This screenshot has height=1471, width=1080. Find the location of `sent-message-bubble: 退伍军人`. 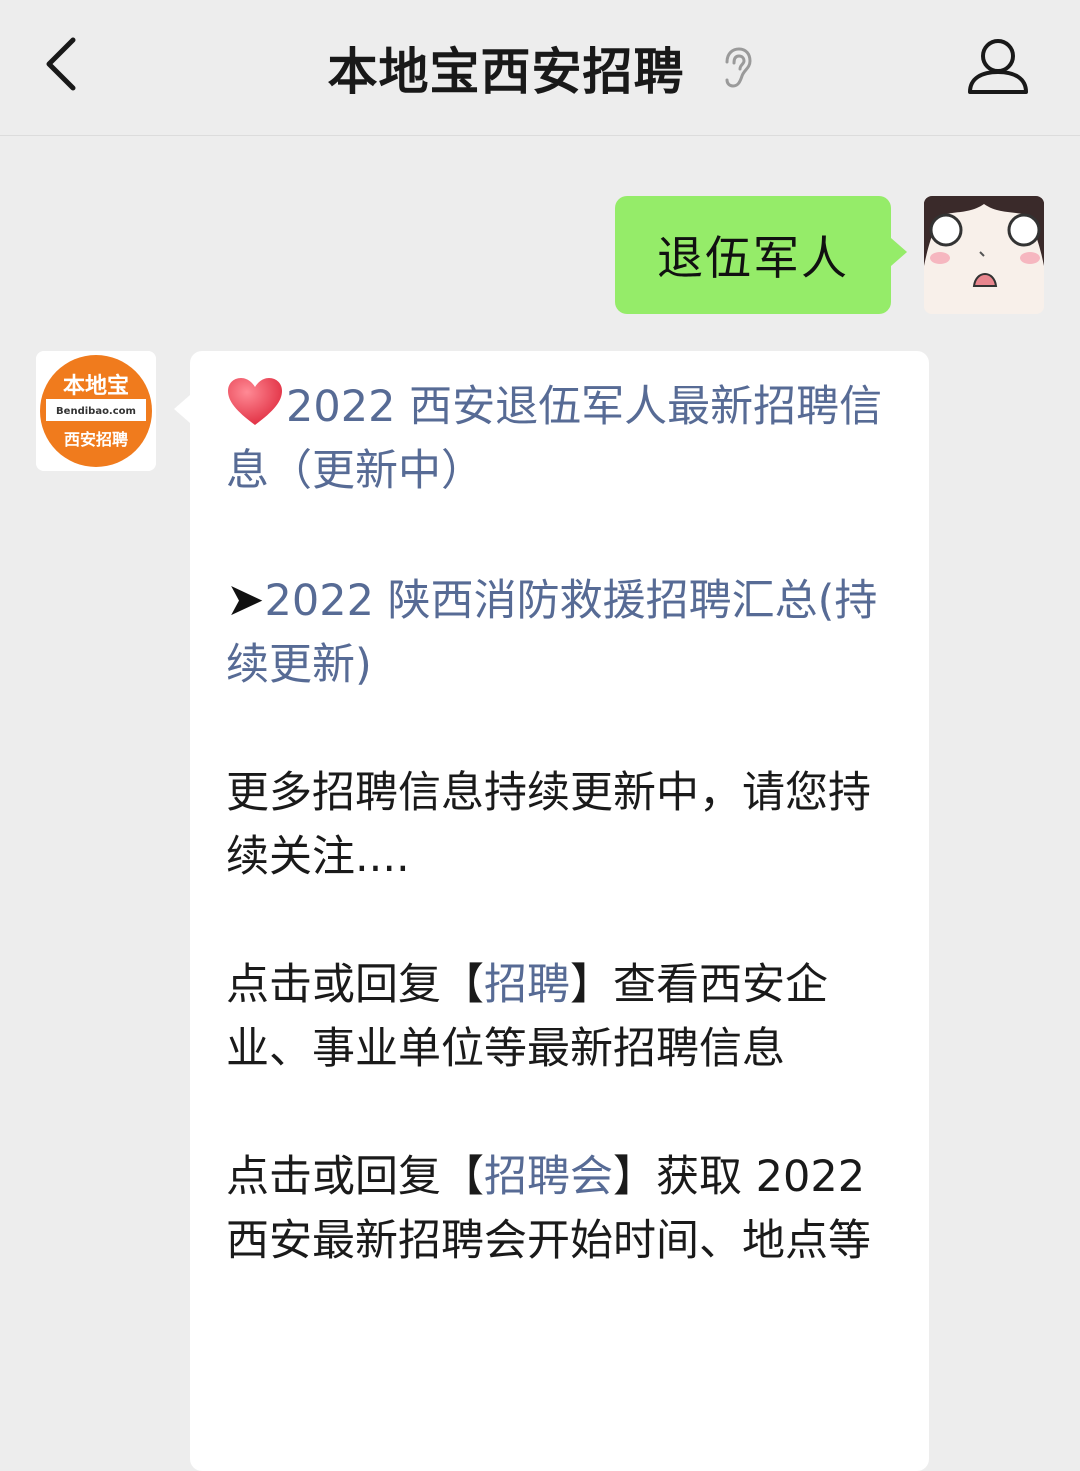

sent-message-bubble: 退伍军人 is located at coordinates (761, 255).